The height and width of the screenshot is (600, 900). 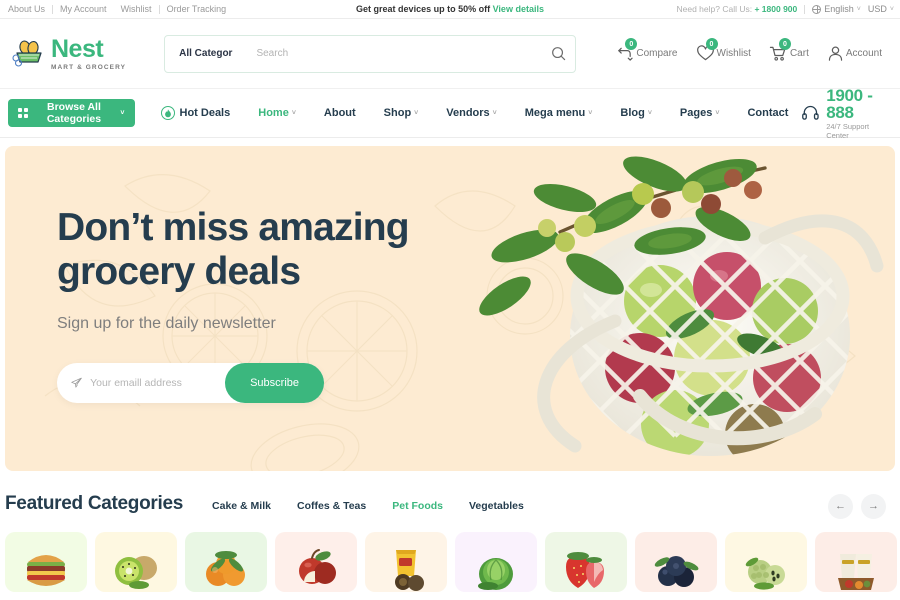 What do you see at coordinates (77, 48) in the screenshot?
I see `logo-name: Nest` at bounding box center [77, 48].